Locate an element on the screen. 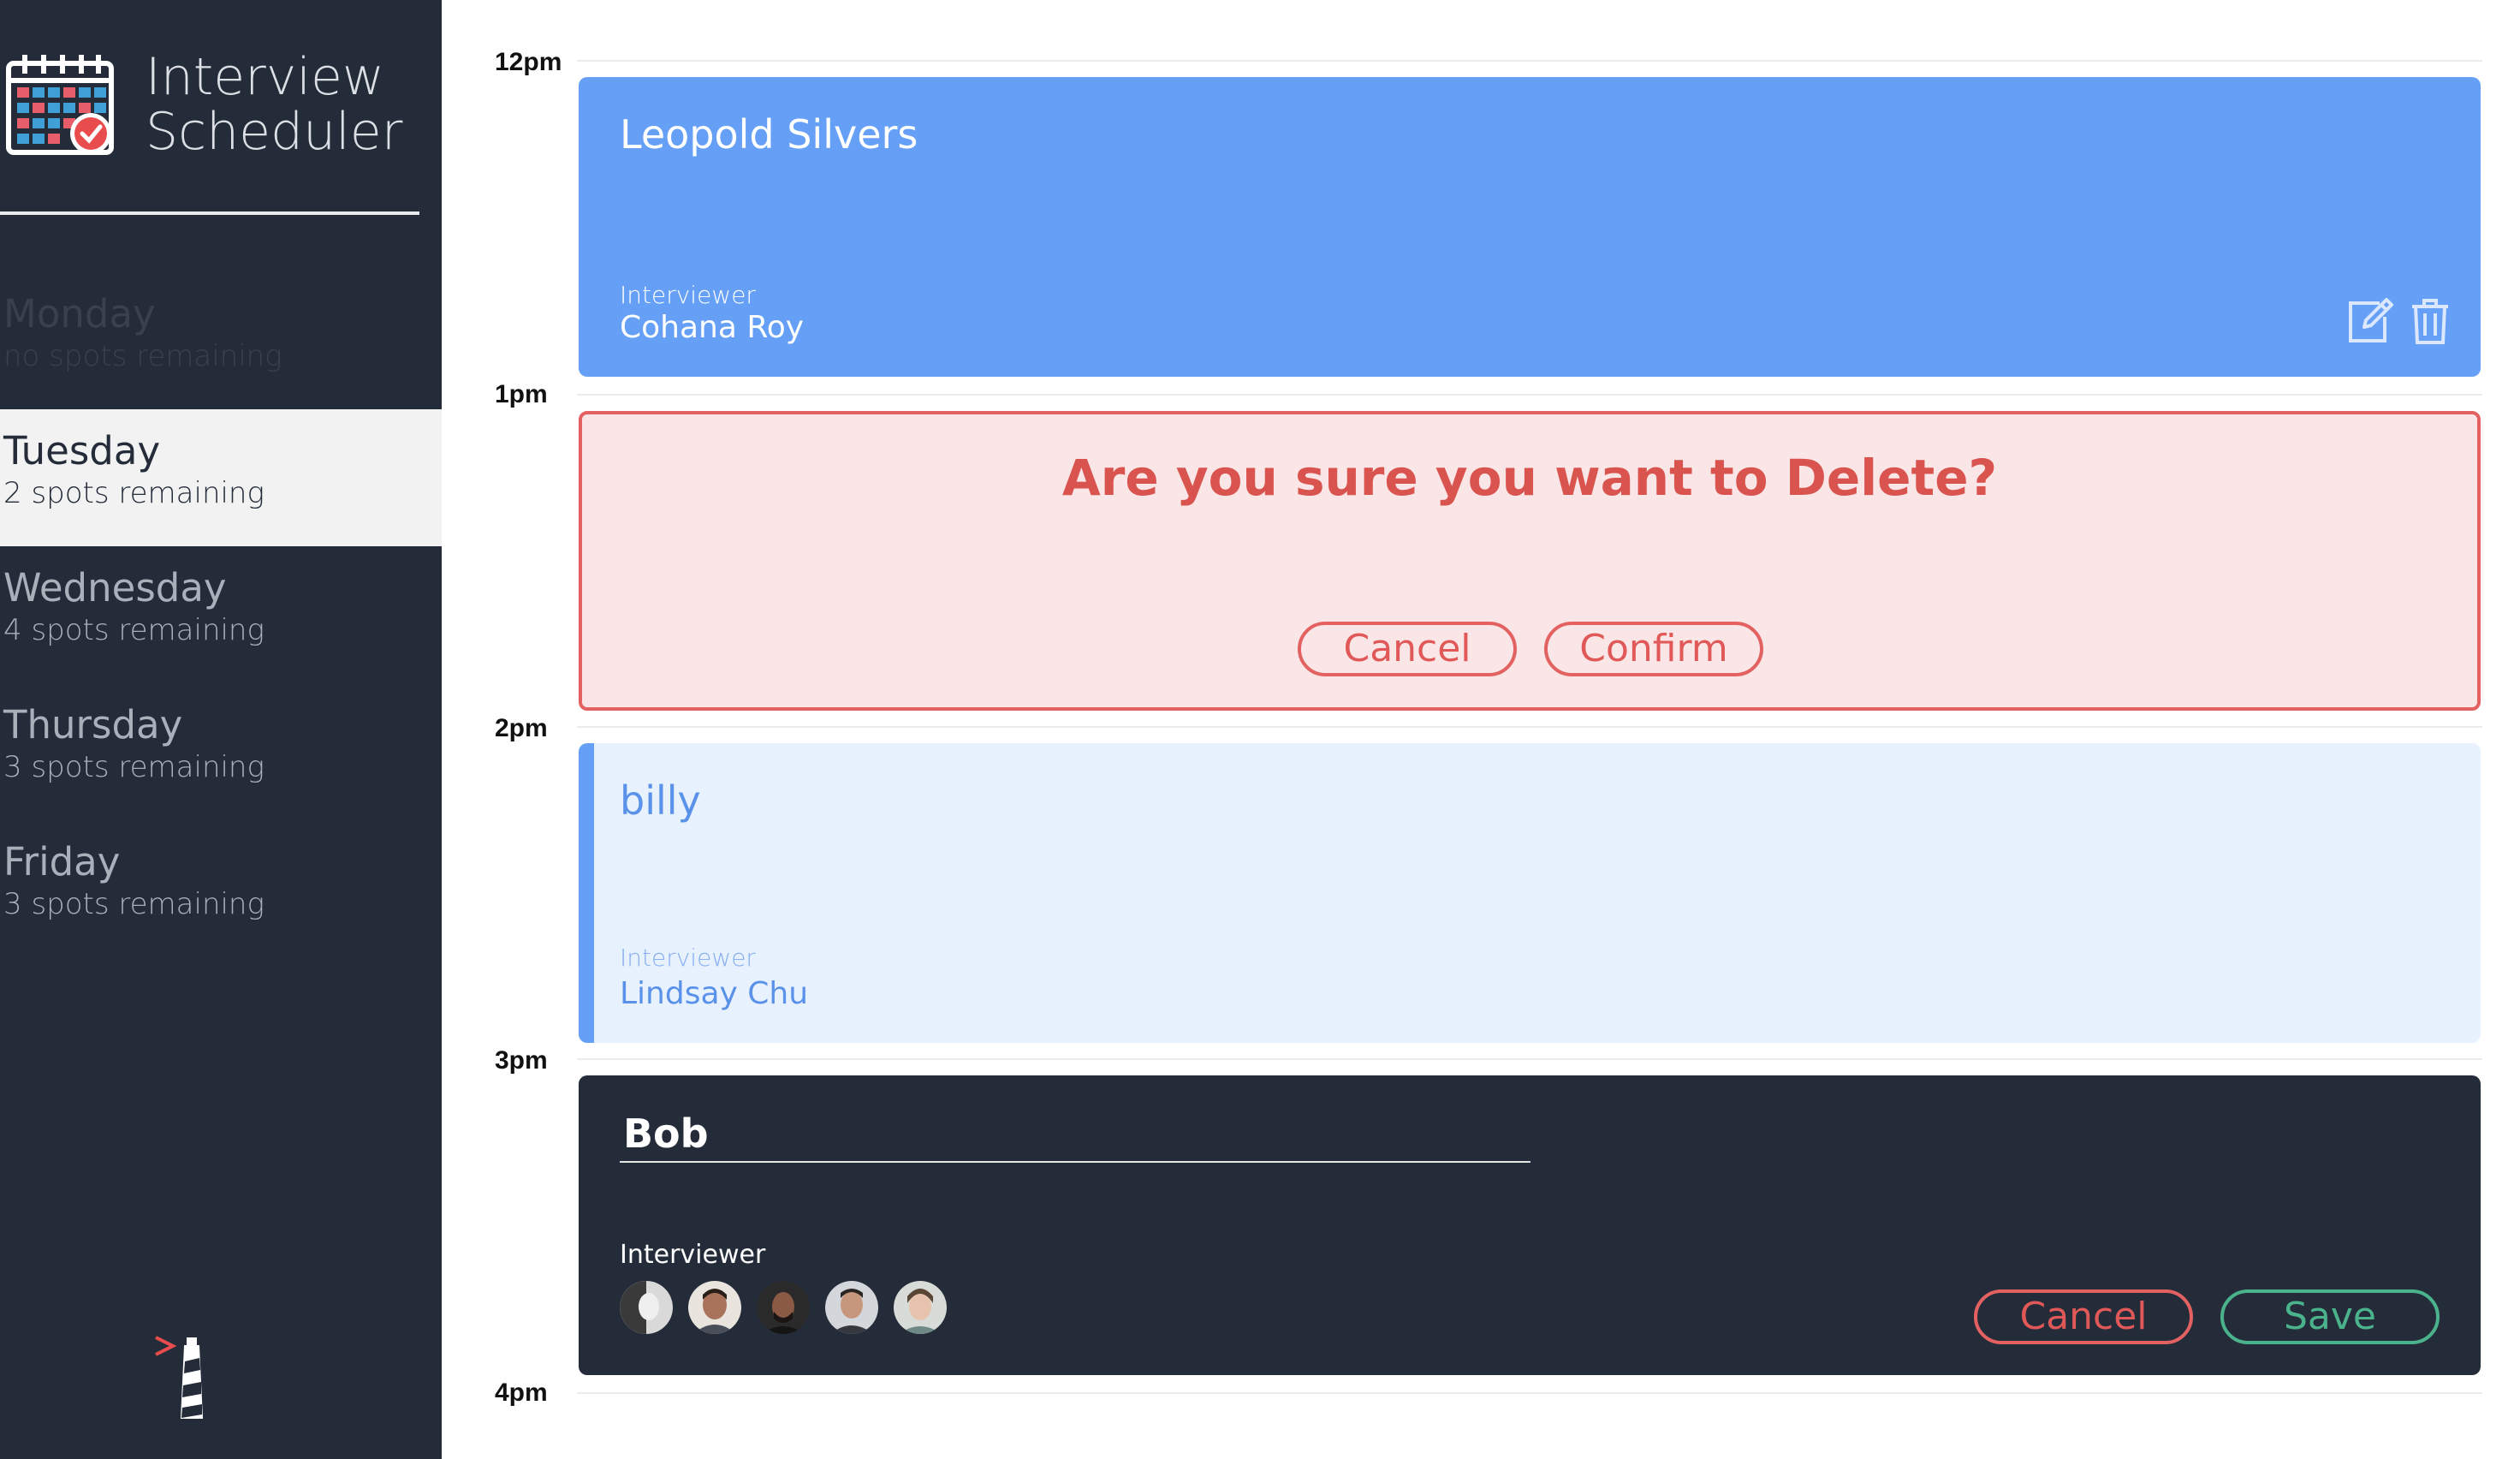 Image resolution: width=2520 pixels, height=1459 pixels. student-name: Leopold Silvers is located at coordinates (769, 134).